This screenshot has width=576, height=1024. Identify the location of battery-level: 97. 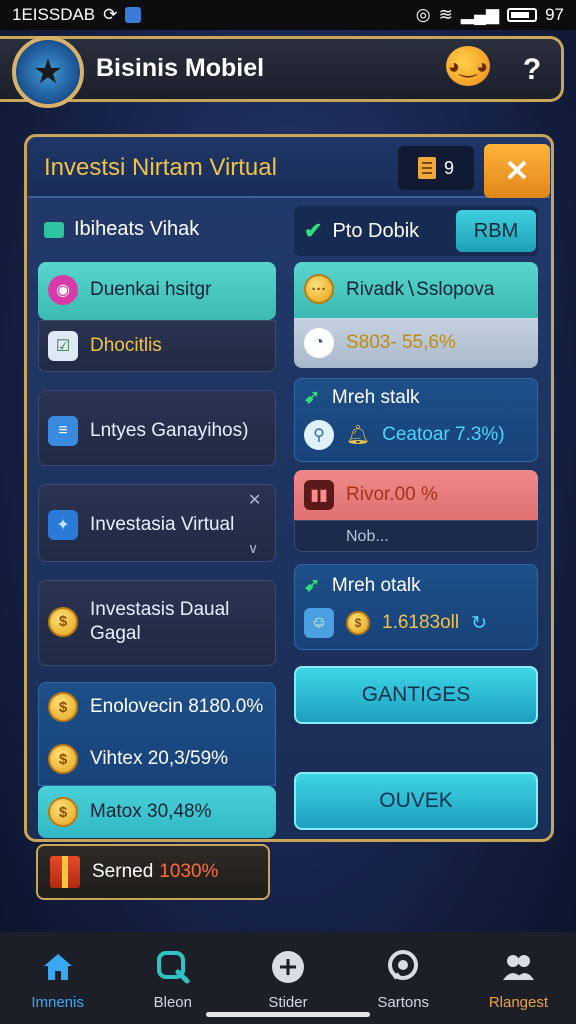
(554, 14).